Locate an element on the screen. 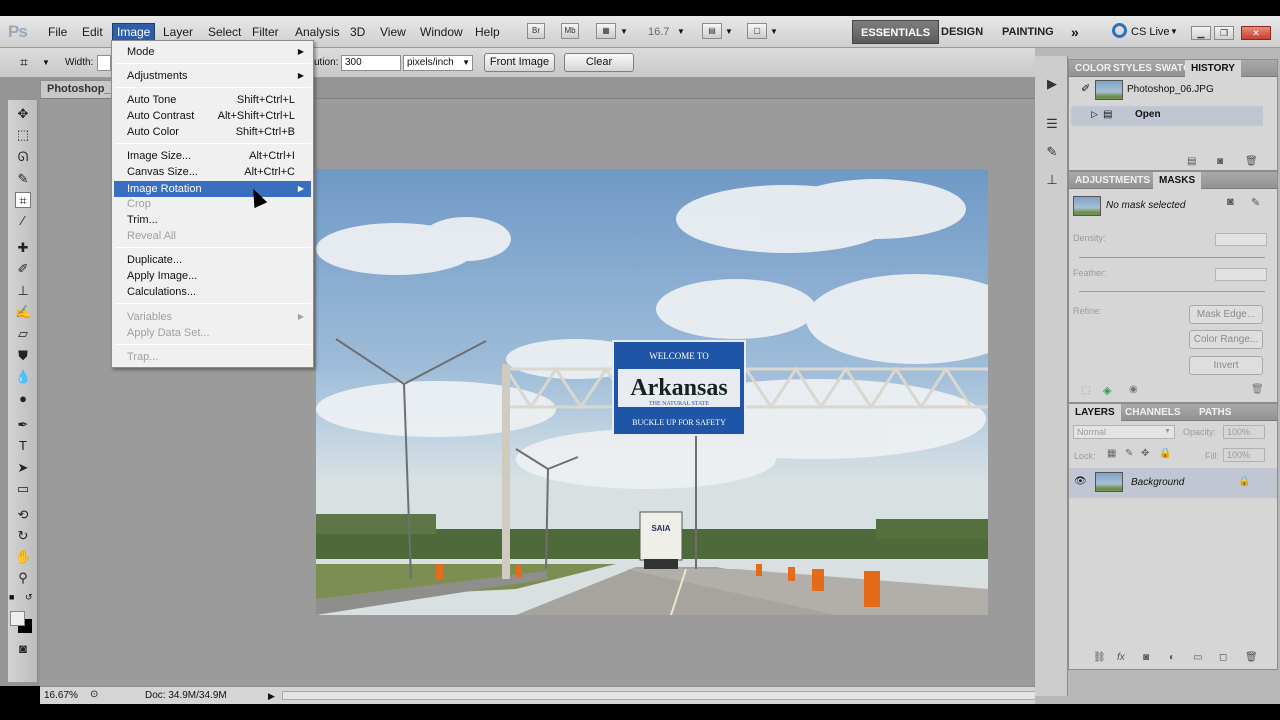 This screenshot has height=720, width=1280. move-tool-icon: ✥ is located at coordinates (23, 114).